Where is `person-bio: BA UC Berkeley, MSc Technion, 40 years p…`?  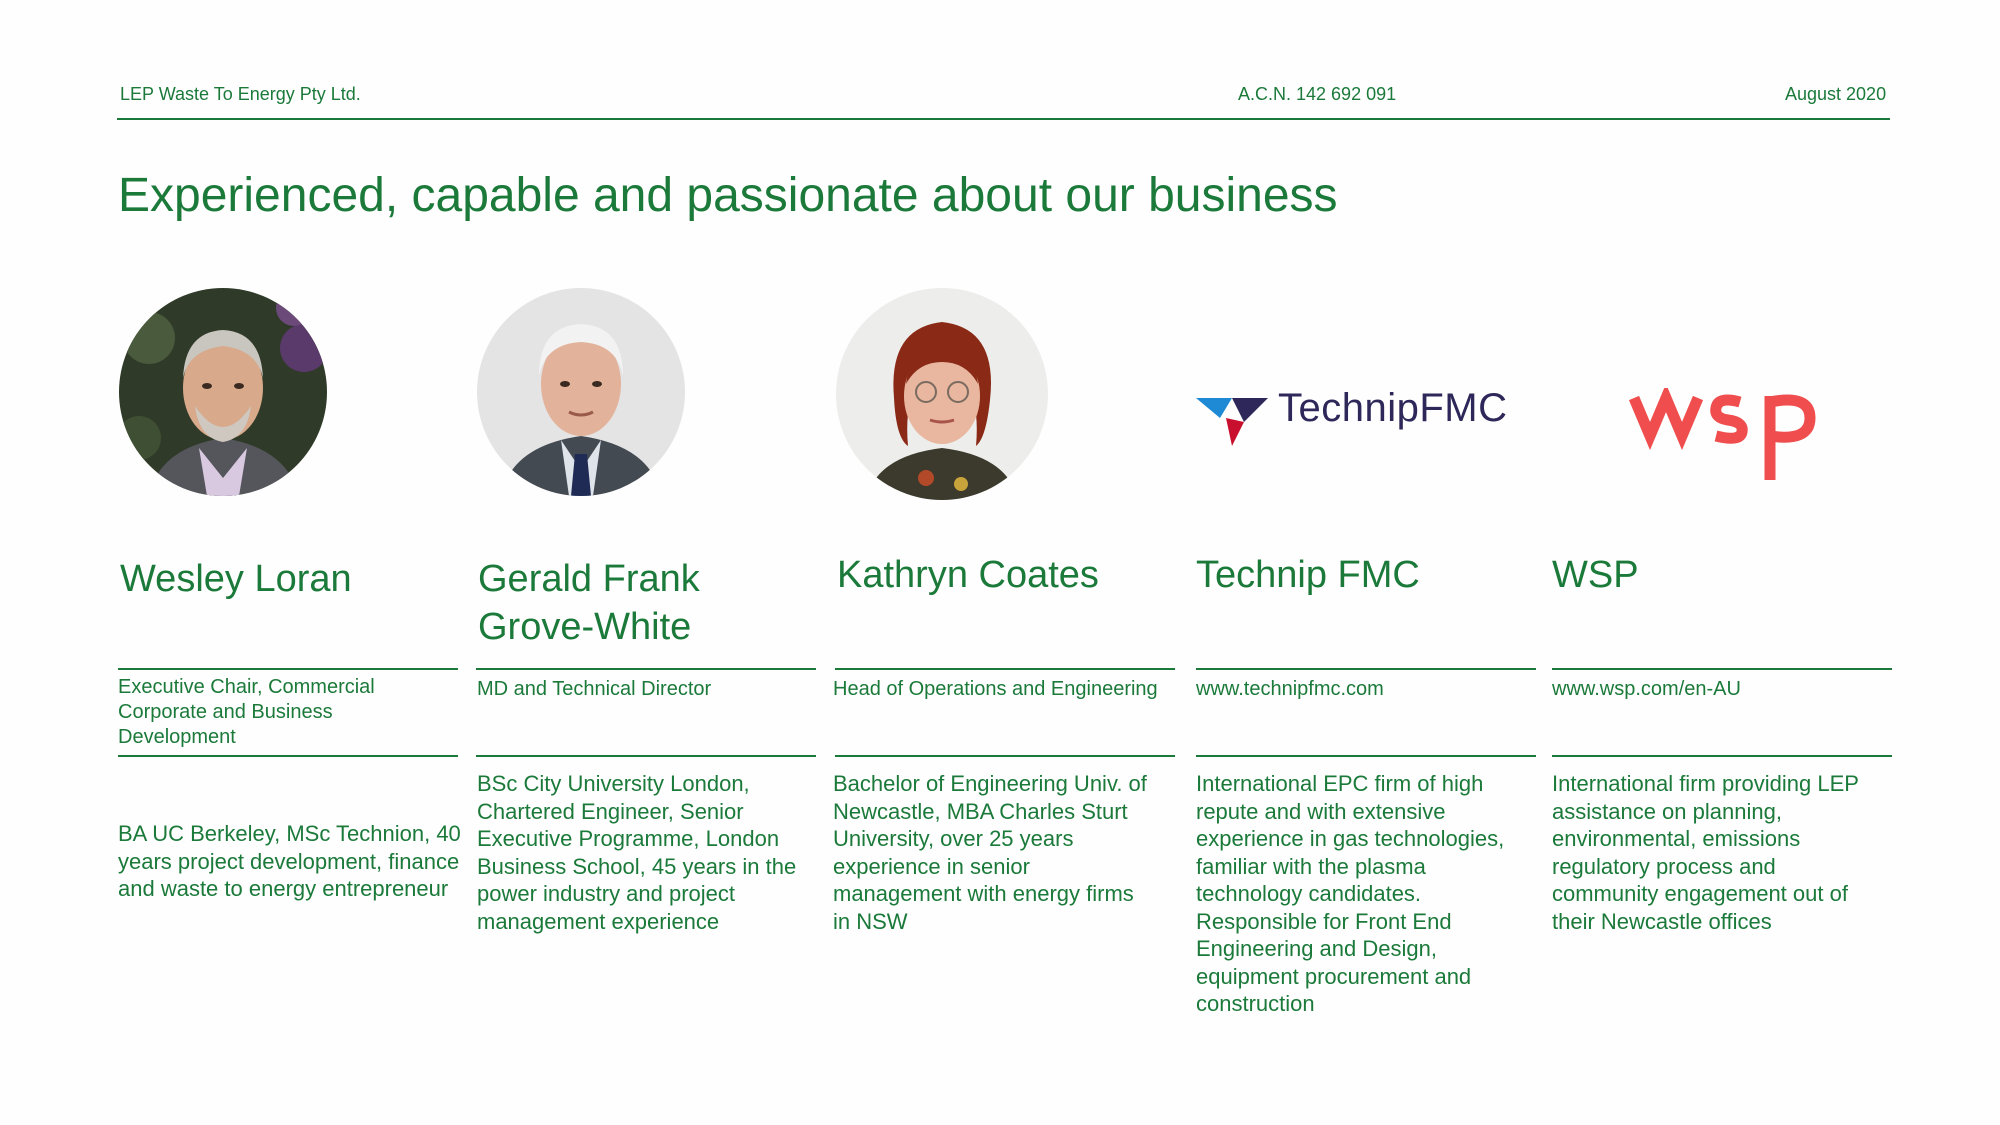
person-bio: BA UC Berkeley, MSc Technion, 40 years p… is located at coordinates (289, 861).